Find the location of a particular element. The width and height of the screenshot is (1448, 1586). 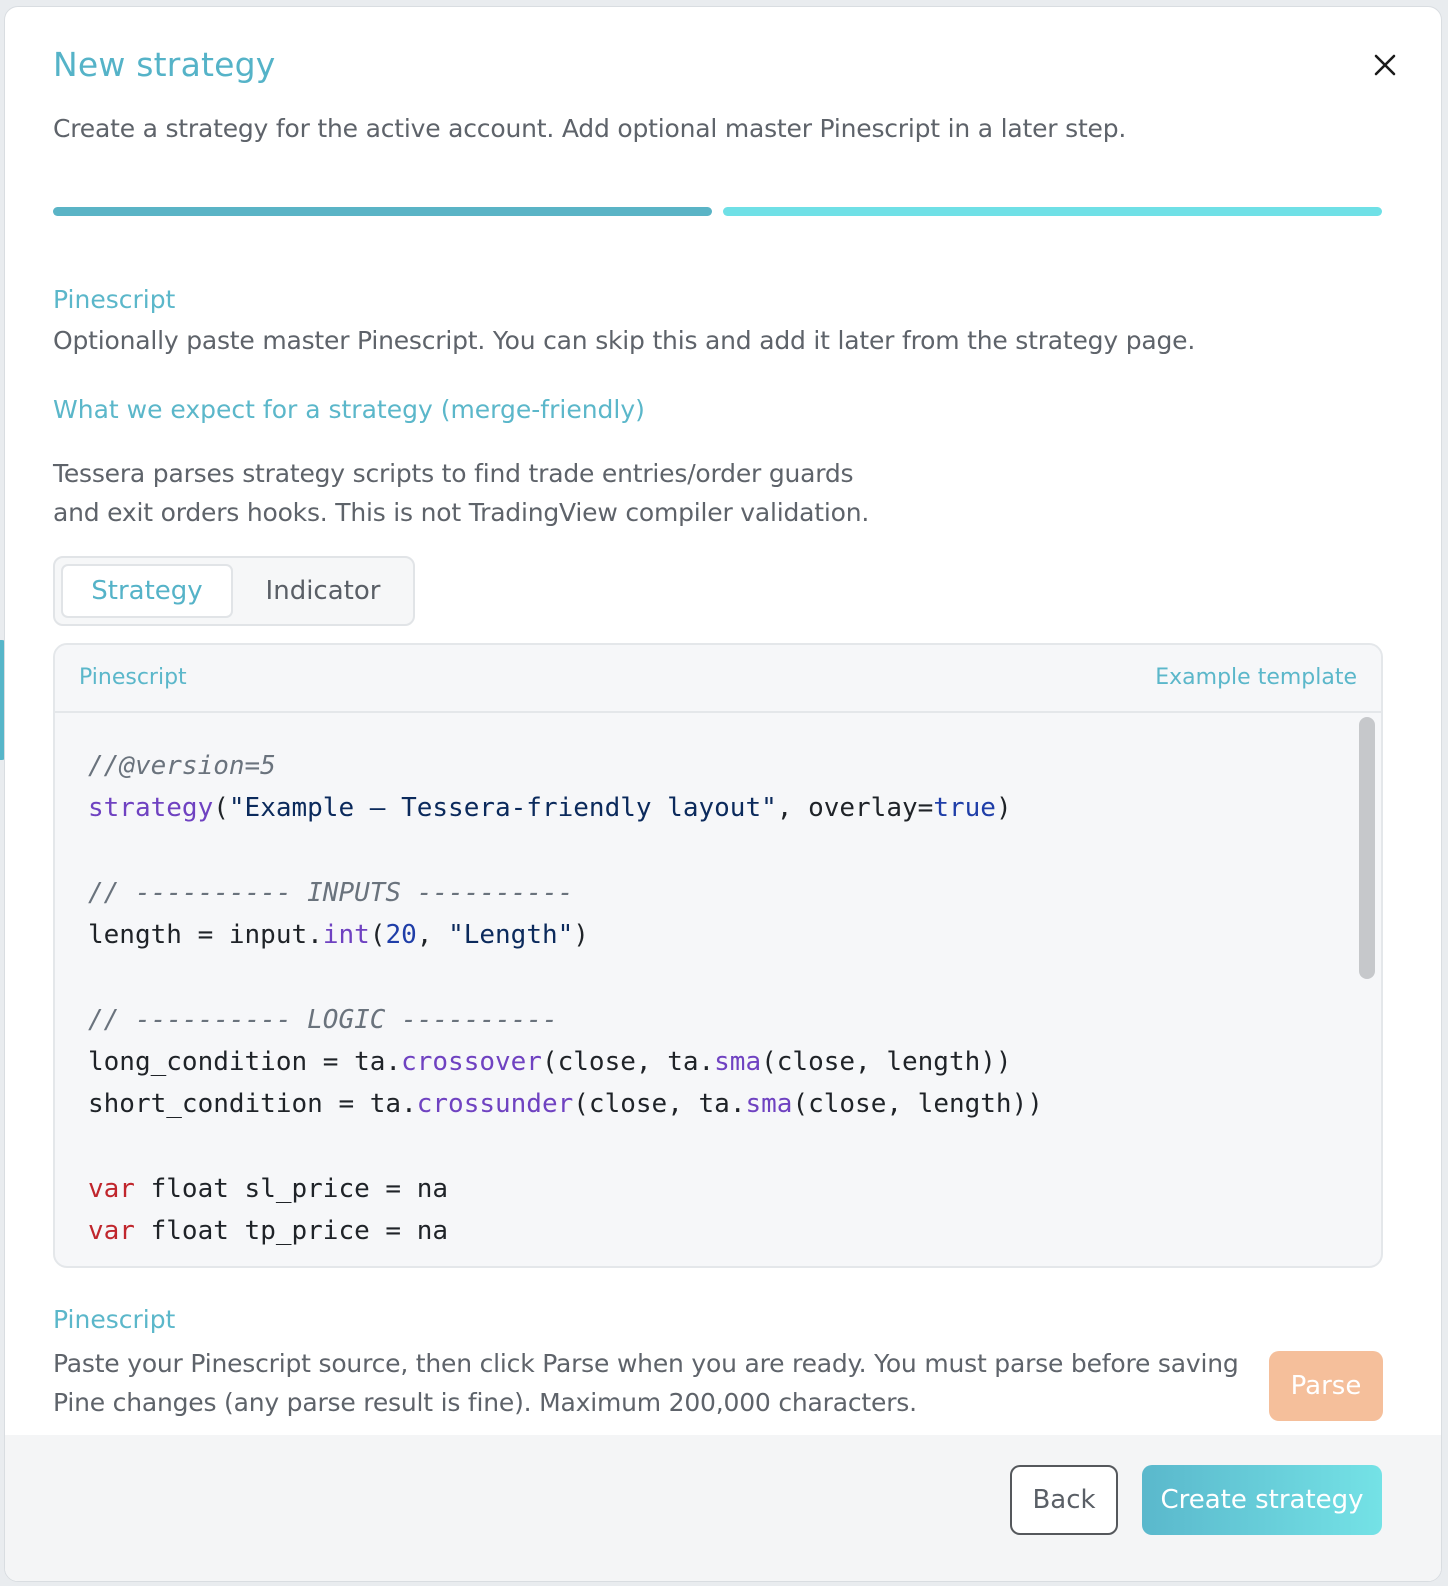

mode-option-indicator: Indicator is located at coordinates (323, 591).